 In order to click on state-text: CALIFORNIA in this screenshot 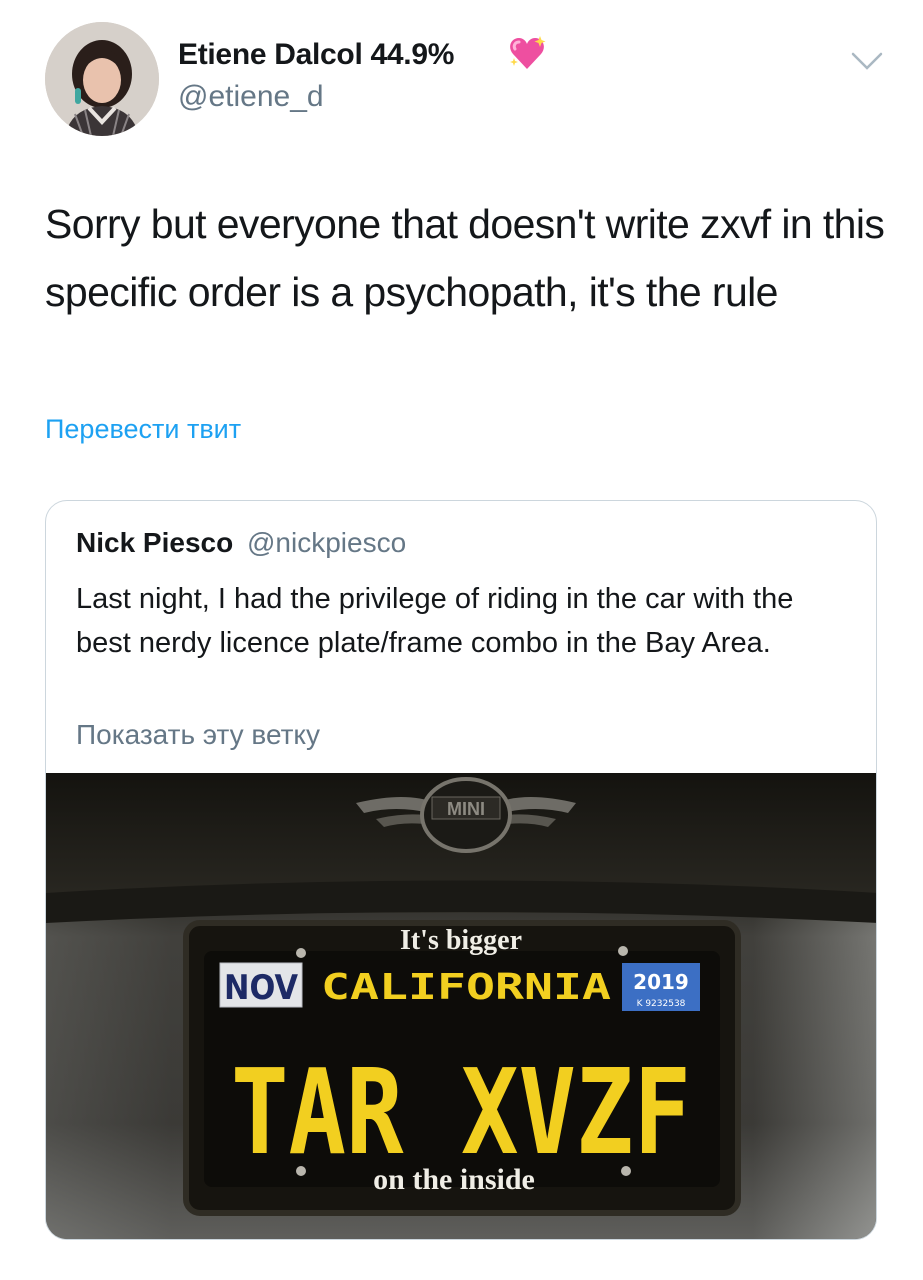, I will do `click(466, 987)`.